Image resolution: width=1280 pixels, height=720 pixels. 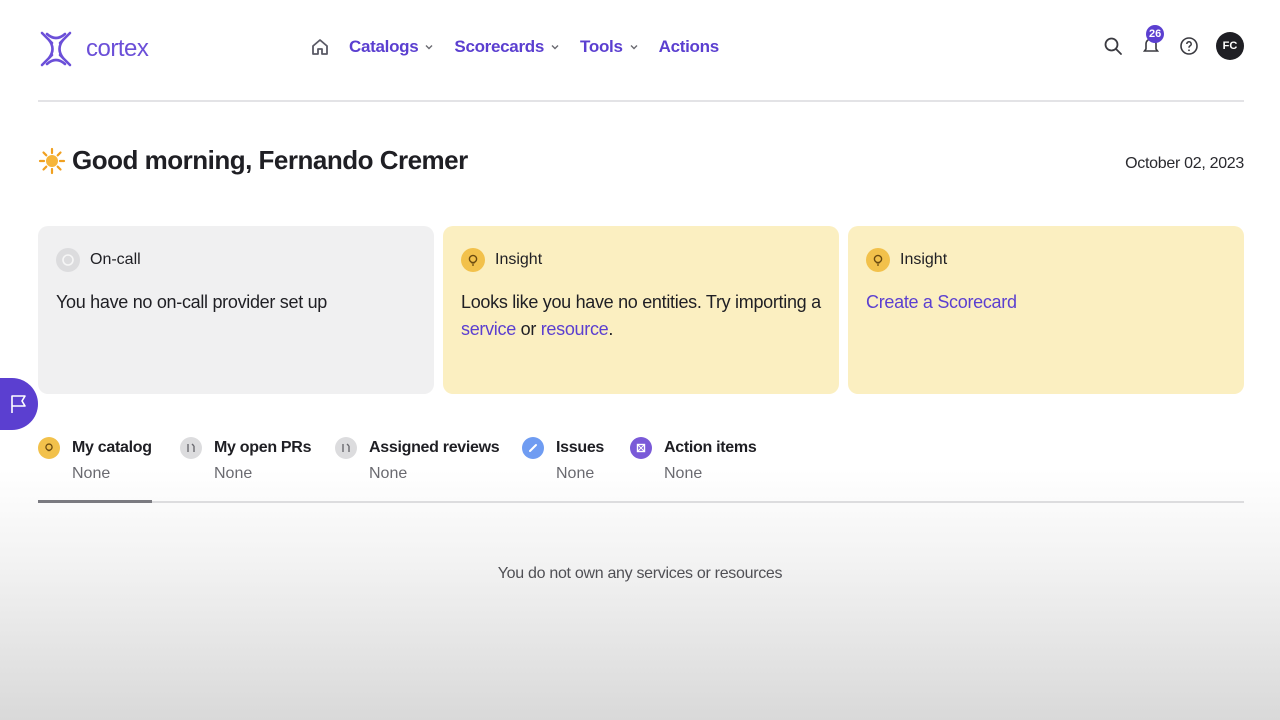 What do you see at coordinates (95, 461) in the screenshot?
I see `tab-my-catalog: My catalog None` at bounding box center [95, 461].